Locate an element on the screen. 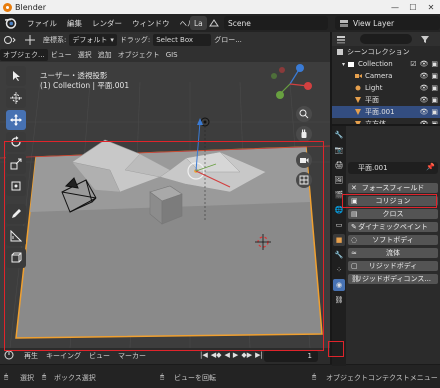 This screenshot has width=440, height=388. checkbox-icon: ☑ is located at coordinates (413, 64).